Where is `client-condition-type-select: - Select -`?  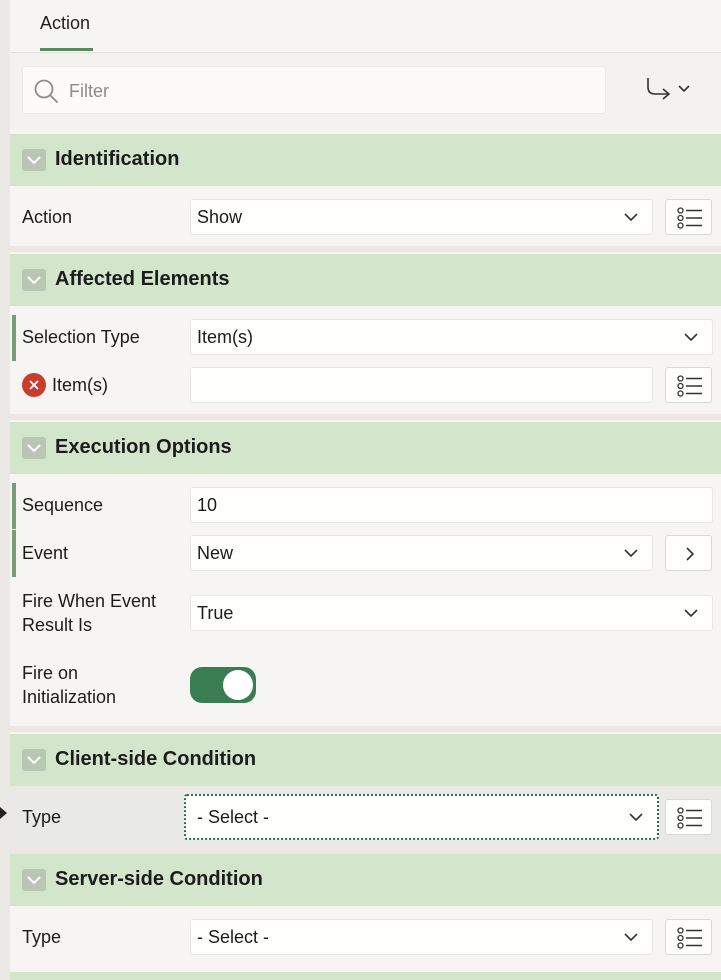 client-condition-type-select: - Select - is located at coordinates (421, 817).